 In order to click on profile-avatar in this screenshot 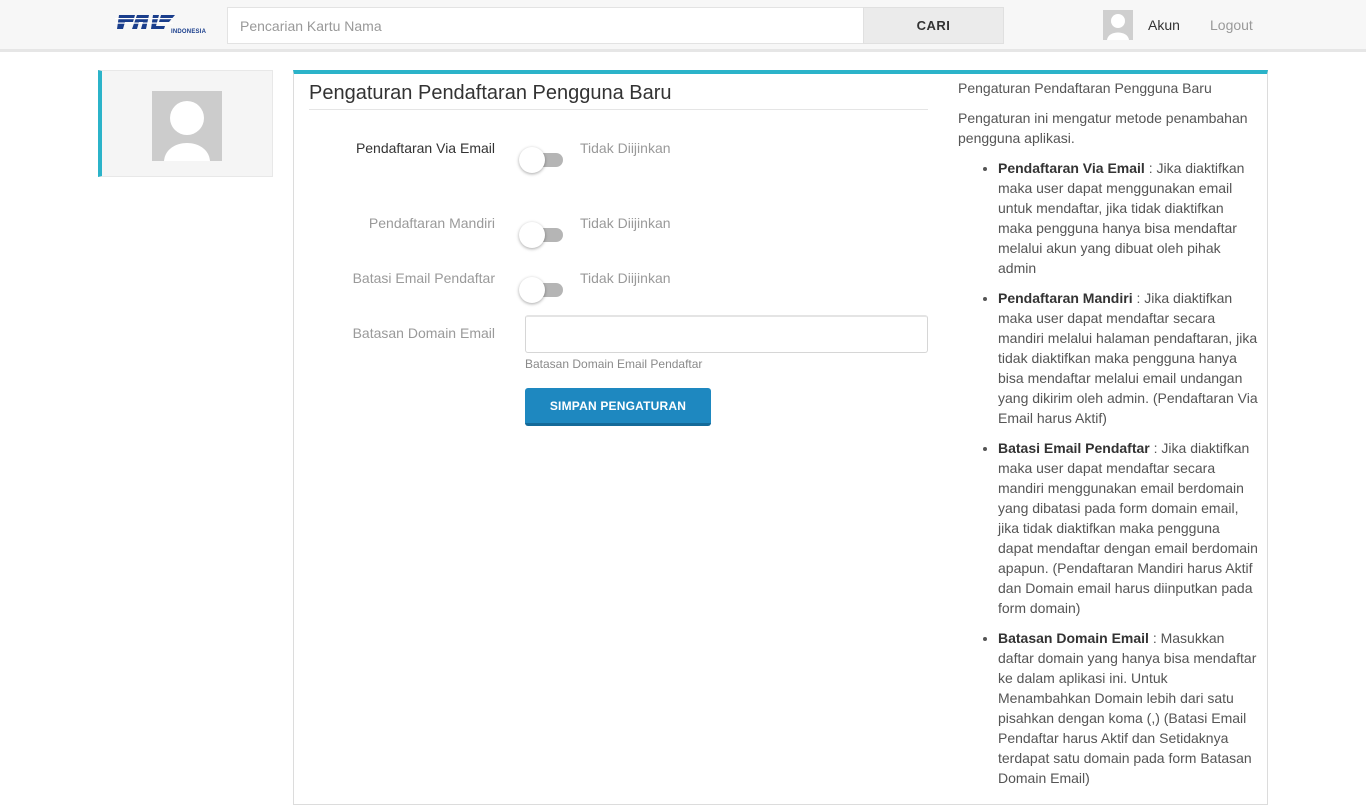, I will do `click(187, 126)`.